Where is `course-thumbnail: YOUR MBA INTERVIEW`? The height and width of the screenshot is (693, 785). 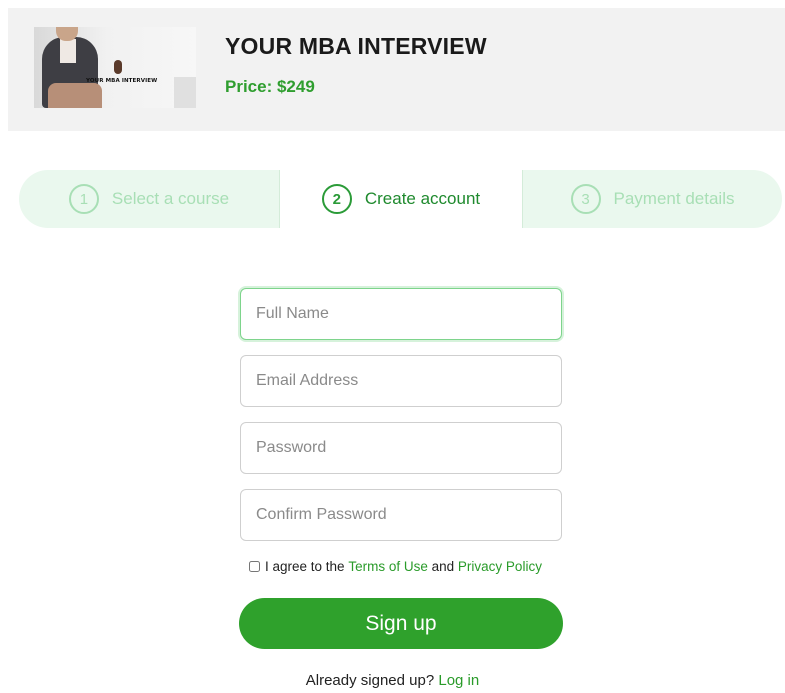 course-thumbnail: YOUR MBA INTERVIEW is located at coordinates (115, 67).